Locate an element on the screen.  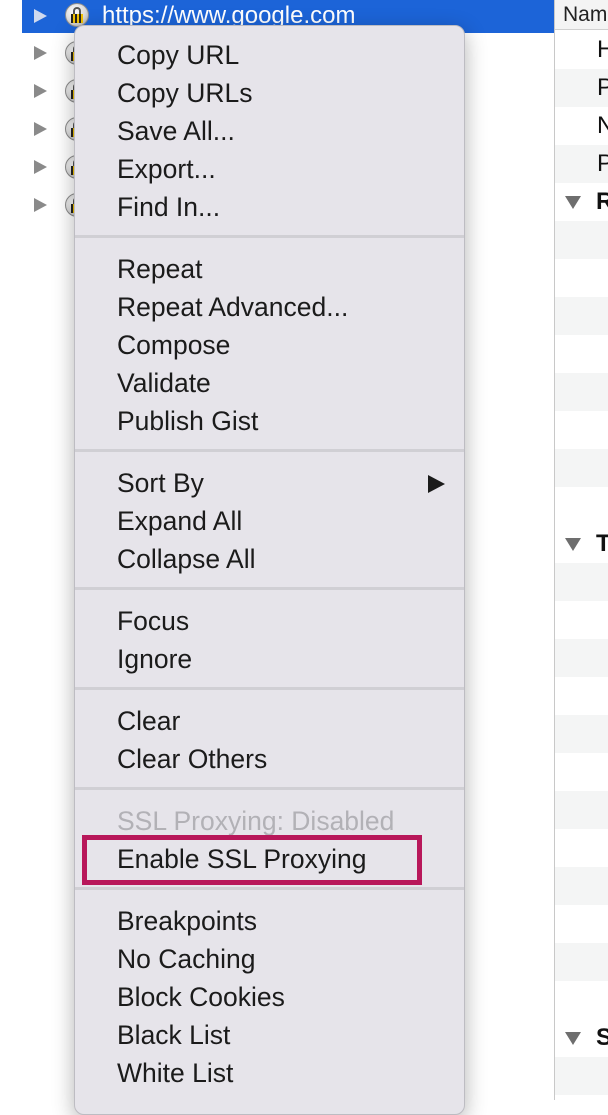
overview-panel: Nam H P N P R T S is located at coordinates (581, 550).